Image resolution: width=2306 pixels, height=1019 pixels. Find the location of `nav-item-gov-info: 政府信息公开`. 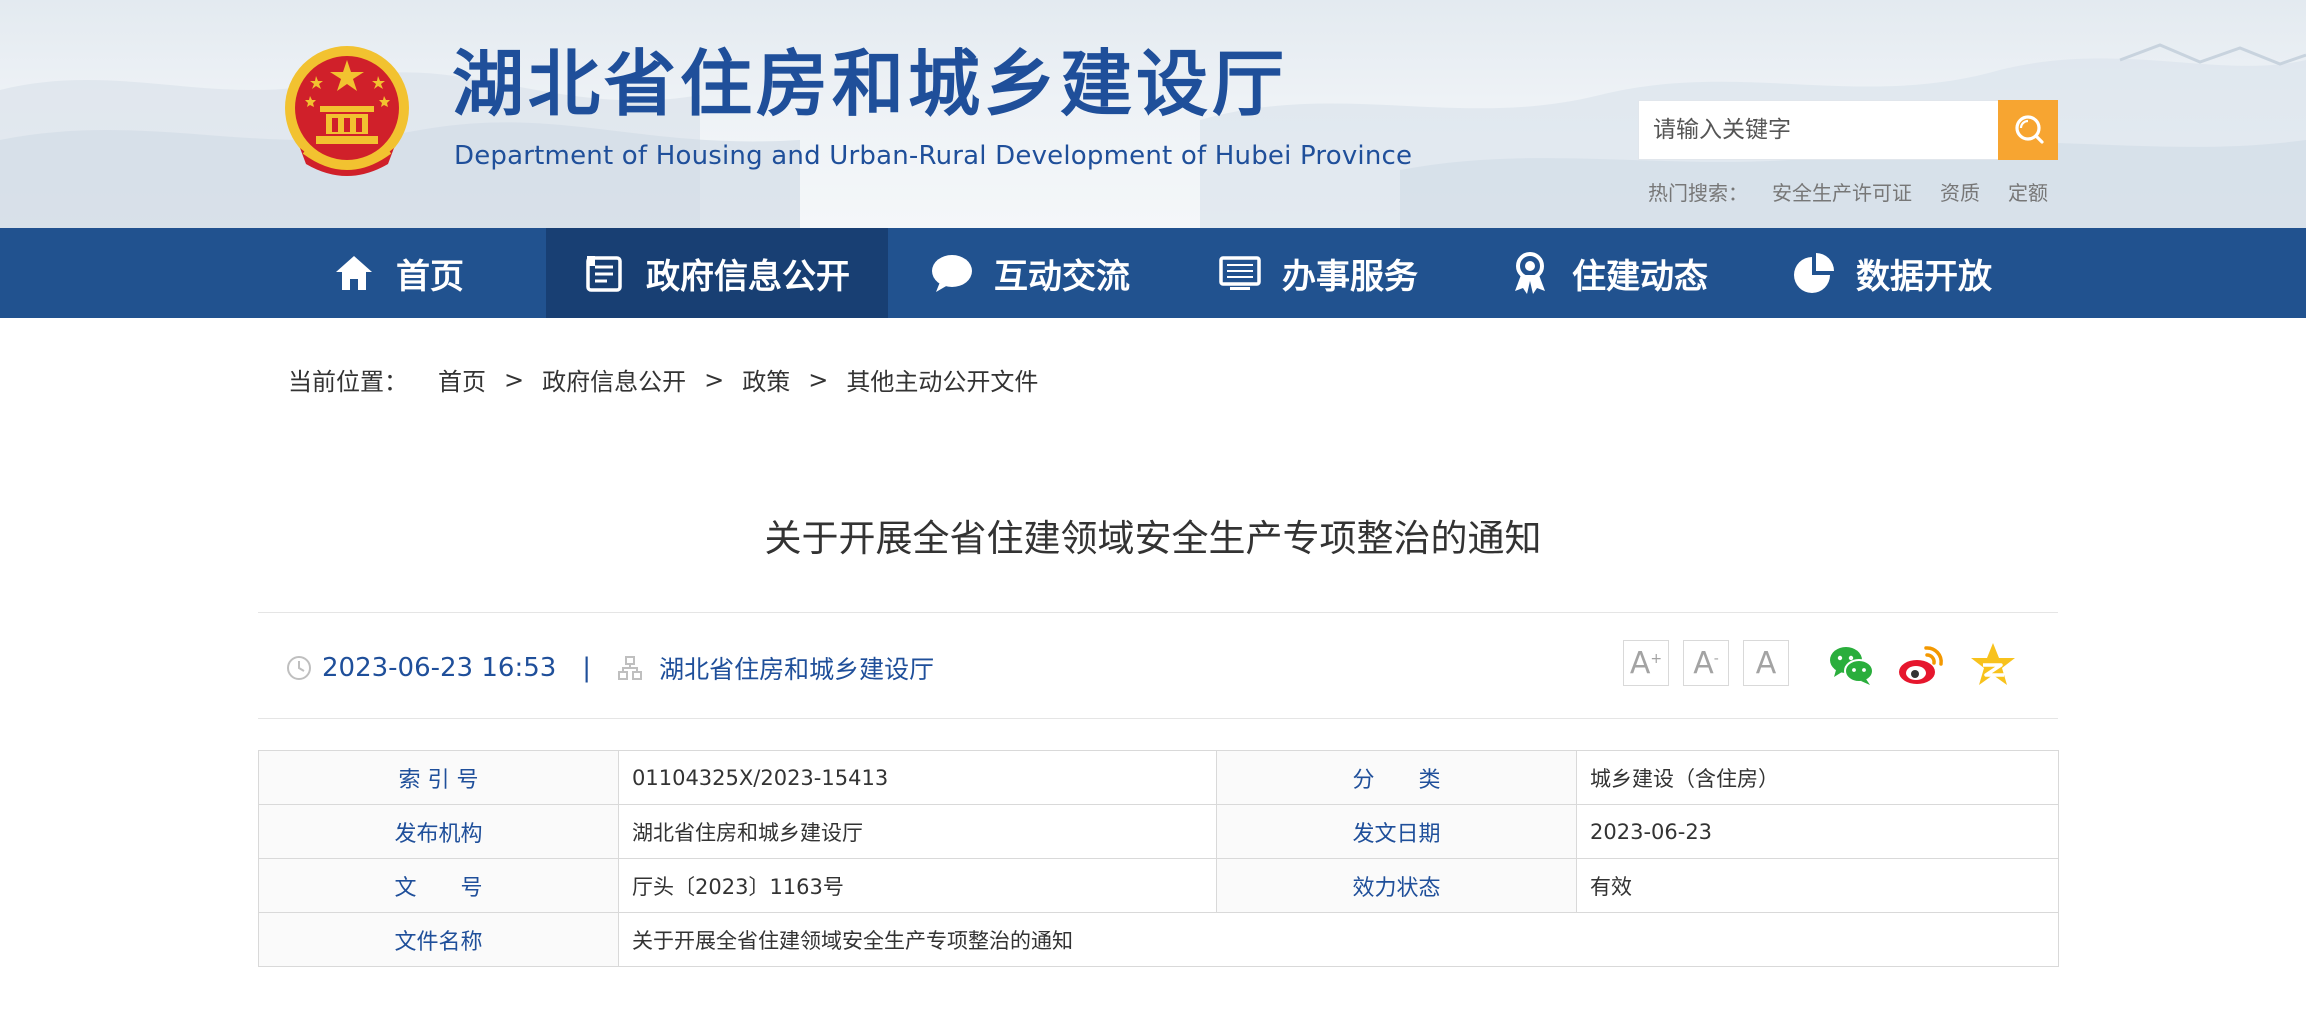

nav-item-gov-info: 政府信息公开 is located at coordinates (717, 273).